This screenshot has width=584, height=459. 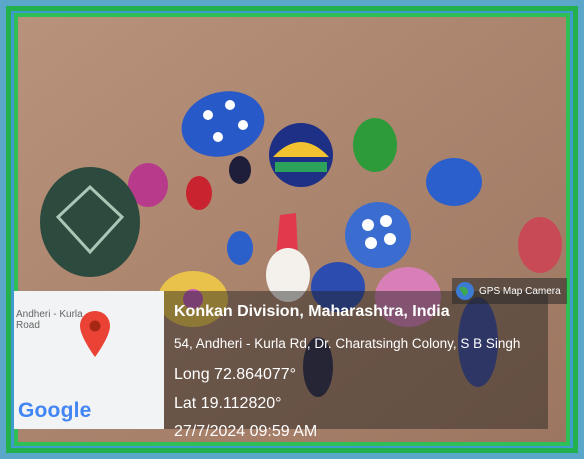 I want to click on longitude-readout: Long 72.864077°, so click(x=235, y=374).